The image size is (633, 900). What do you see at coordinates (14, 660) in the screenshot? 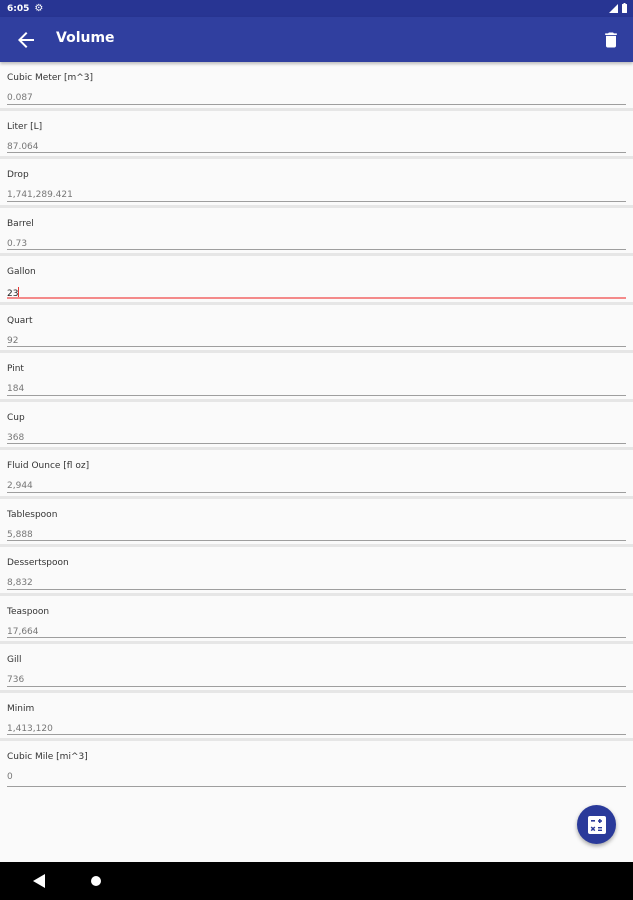
I see `field-label: Gill` at bounding box center [14, 660].